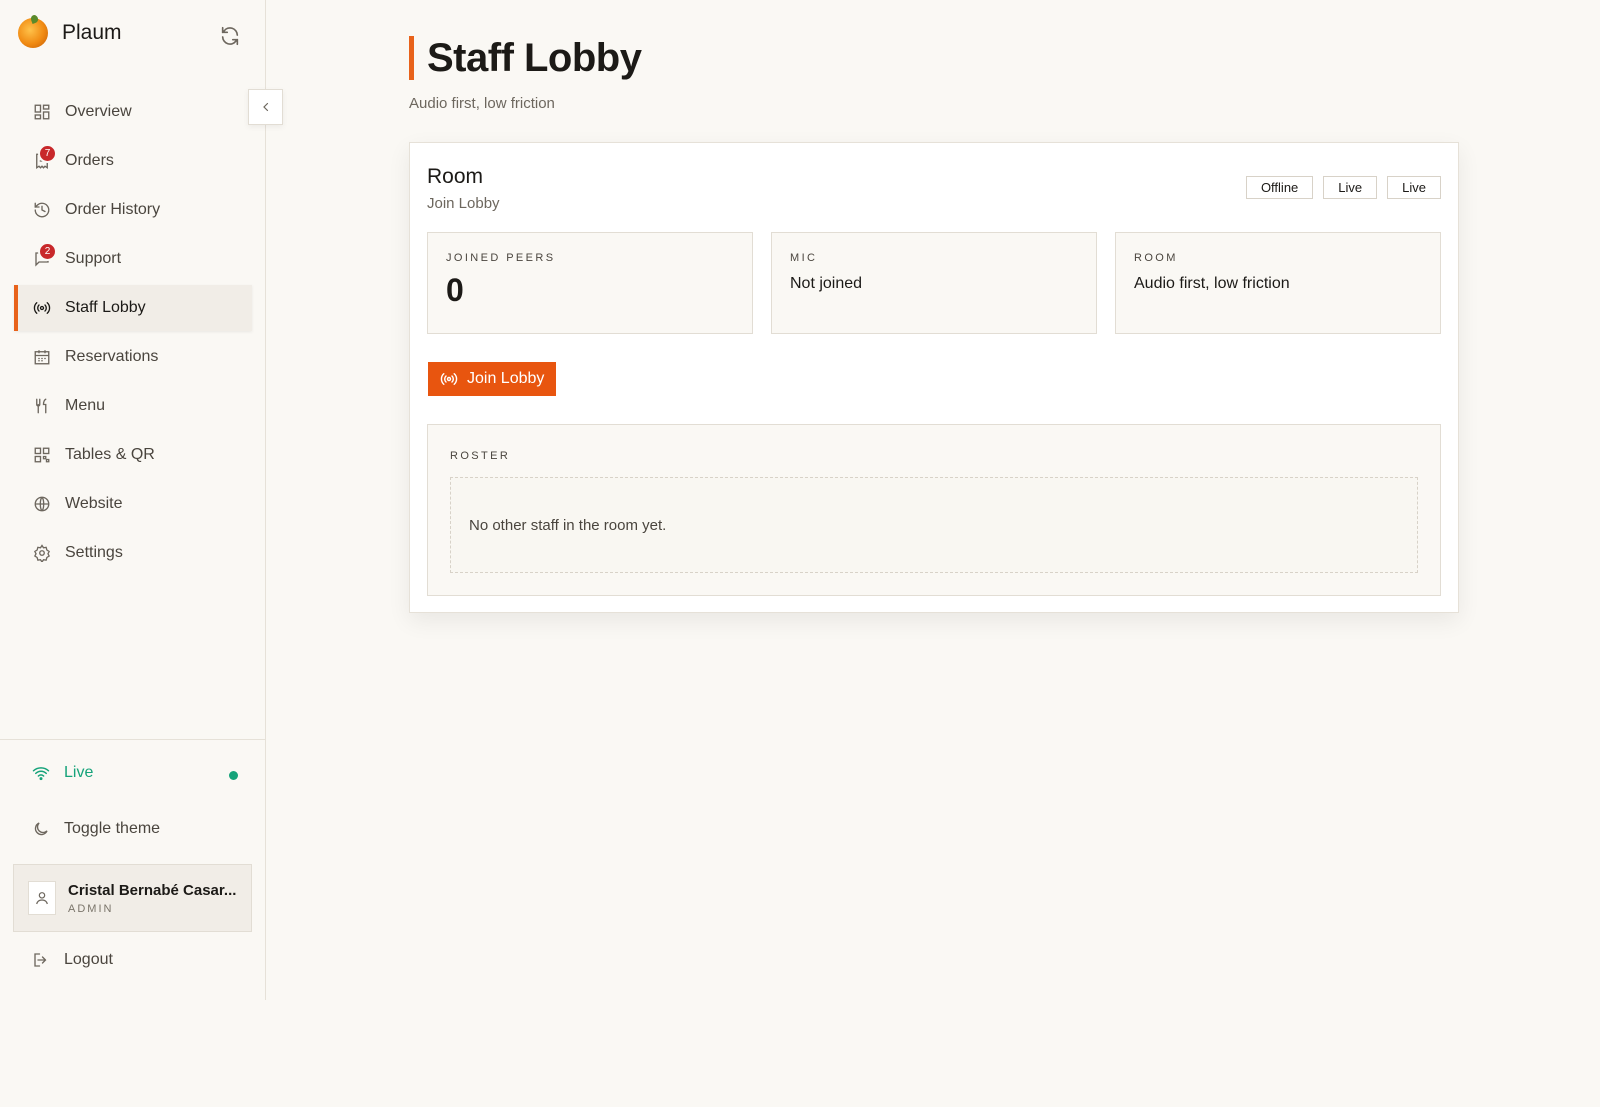 This screenshot has width=1600, height=1107. I want to click on roster-panel: ROSTER No other staff in the room yet., so click(934, 510).